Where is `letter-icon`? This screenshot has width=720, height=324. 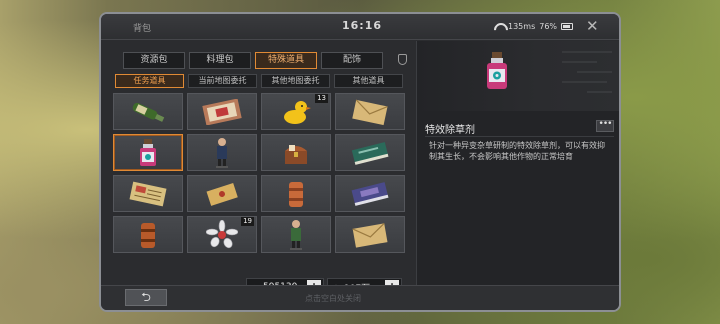
letter-icon is located at coordinates (222, 194).